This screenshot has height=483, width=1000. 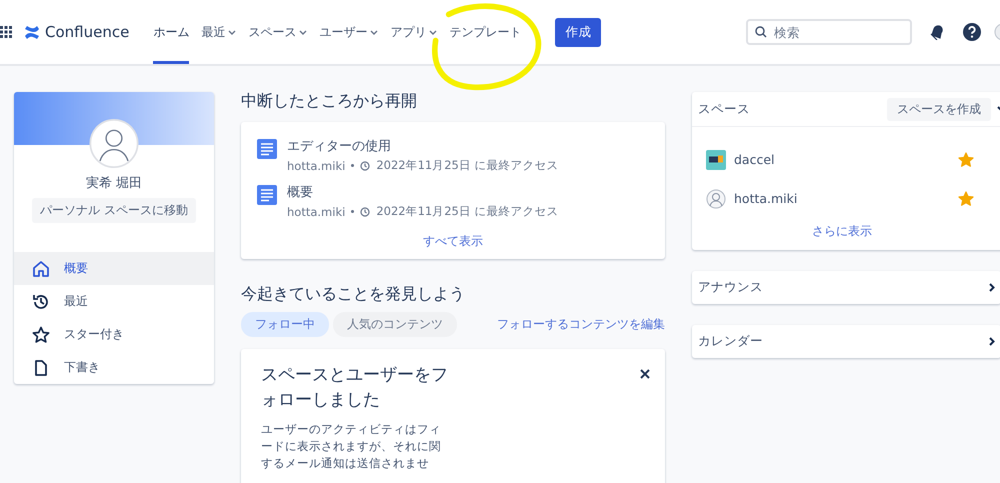 I want to click on profile-name: 実希 堀田, so click(x=114, y=183).